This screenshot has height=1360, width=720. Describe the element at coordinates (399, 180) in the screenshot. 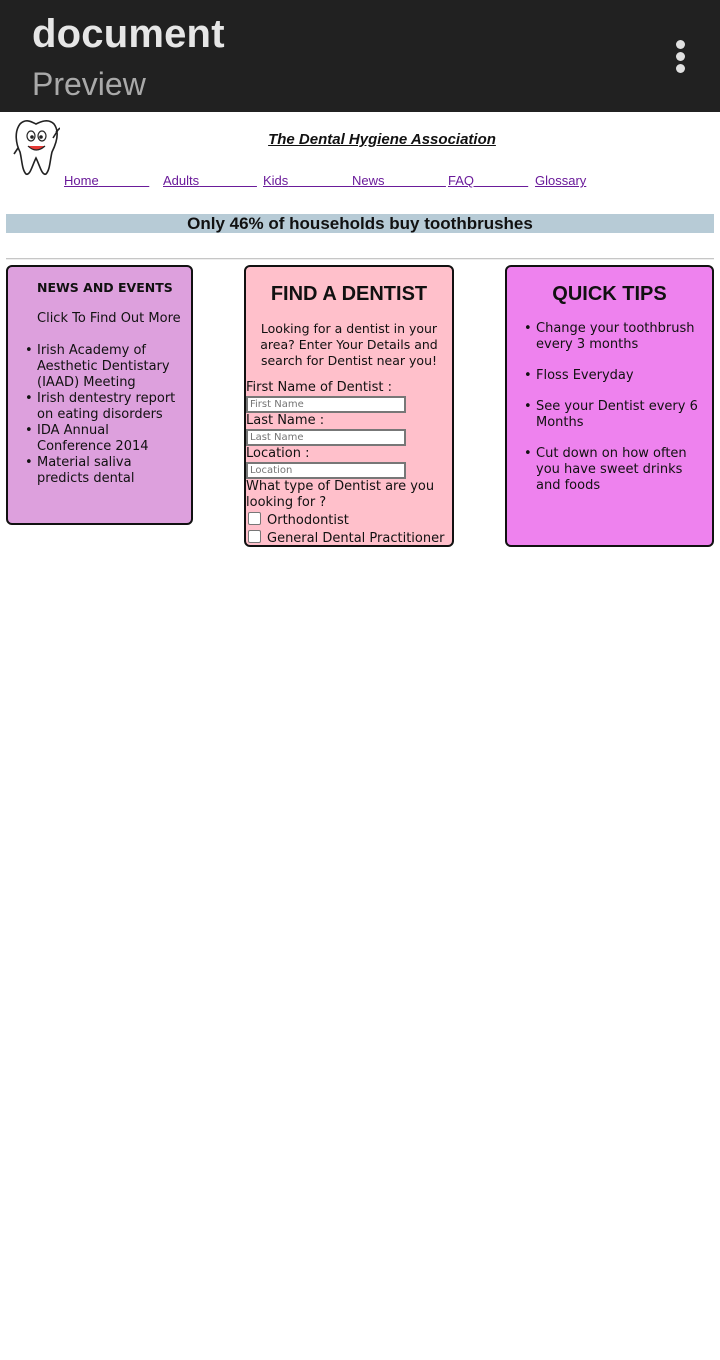

I see `nav-news-link: News` at that location.